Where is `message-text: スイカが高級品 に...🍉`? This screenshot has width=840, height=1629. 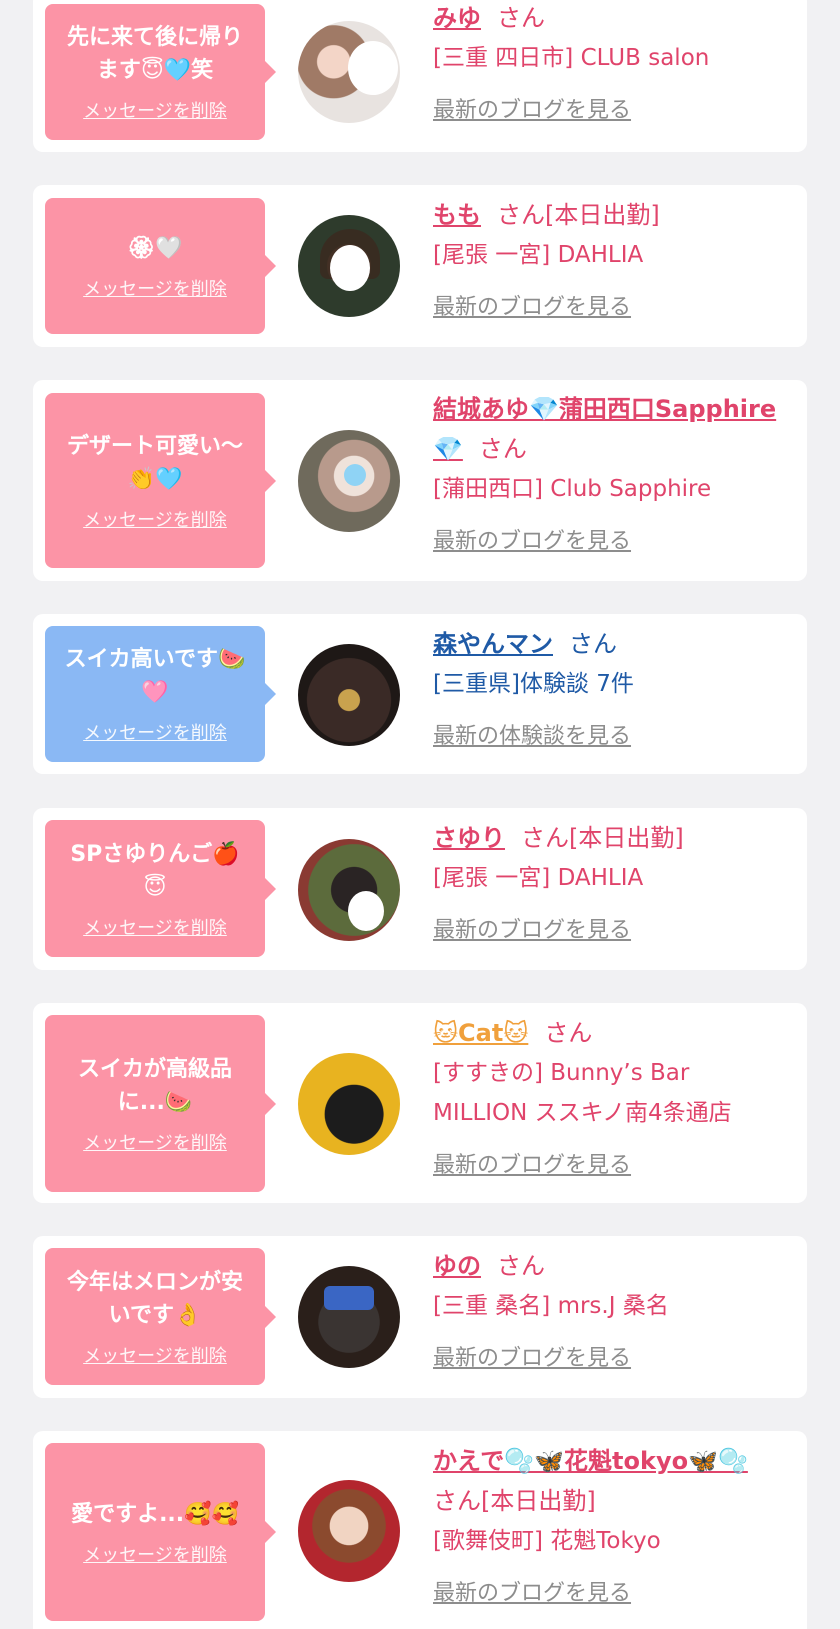 message-text: スイカが高級品 に...🍉 is located at coordinates (154, 1085).